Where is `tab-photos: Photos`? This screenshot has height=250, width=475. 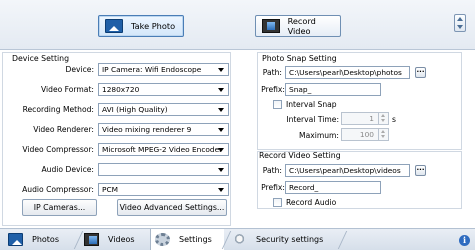 tab-photos: Photos is located at coordinates (40, 239).